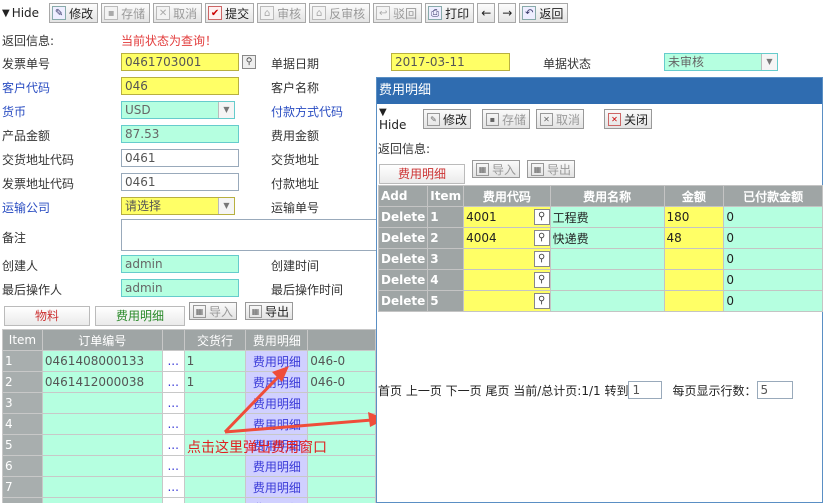 This screenshot has width=823, height=503. Describe the element at coordinates (694, 217) in the screenshot. I see `fee-cell-amount: 180` at that location.